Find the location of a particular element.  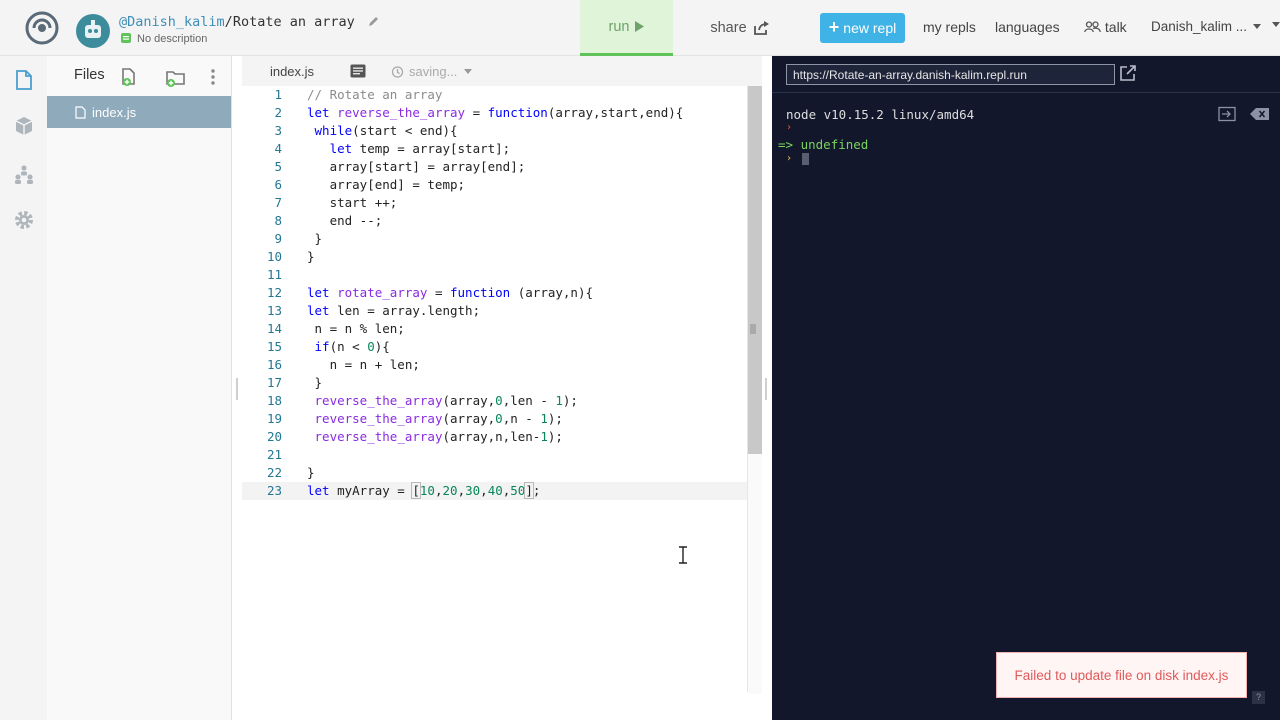

file-item-label: index.js is located at coordinates (114, 112).